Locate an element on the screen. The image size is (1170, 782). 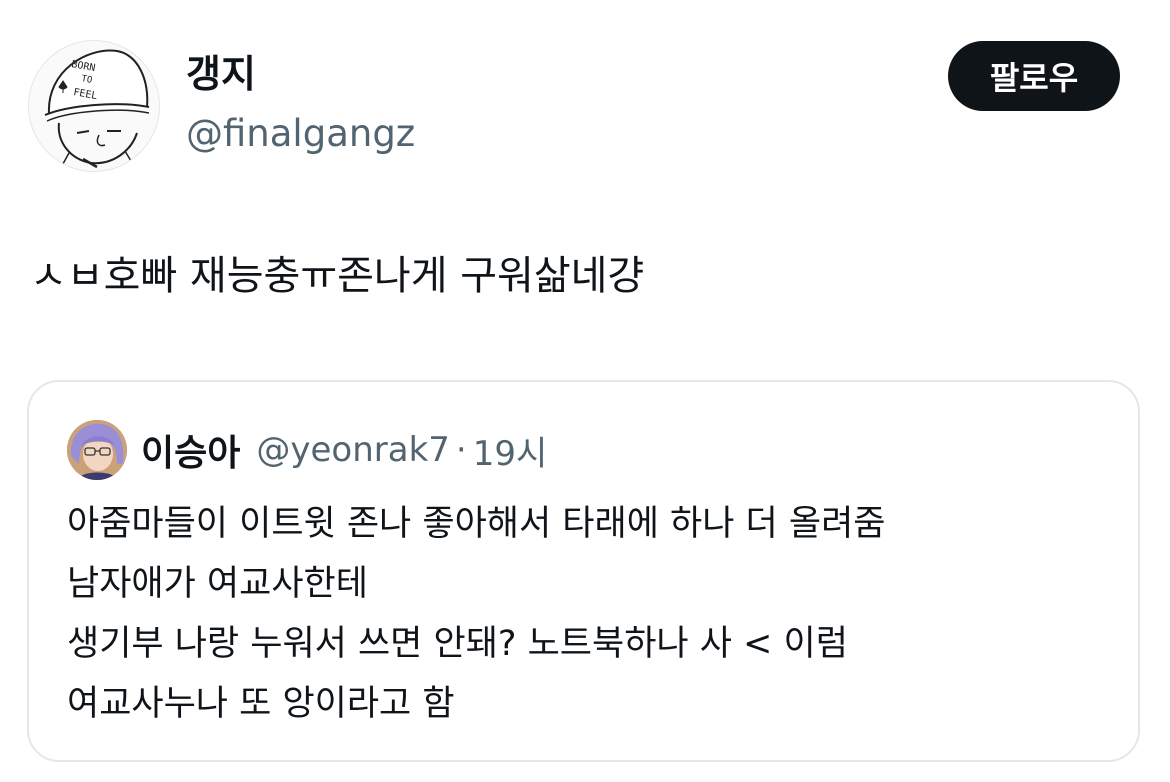
anime-avatar-icon is located at coordinates (97, 450).